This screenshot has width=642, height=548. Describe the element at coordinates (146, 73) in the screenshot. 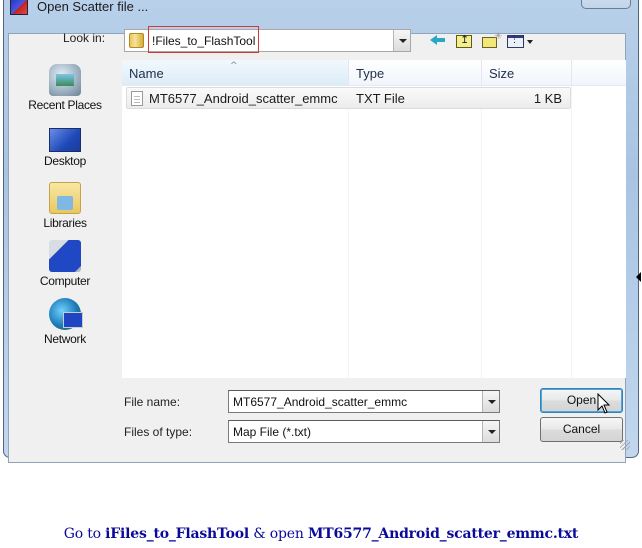

I see `column-label: Name` at that location.